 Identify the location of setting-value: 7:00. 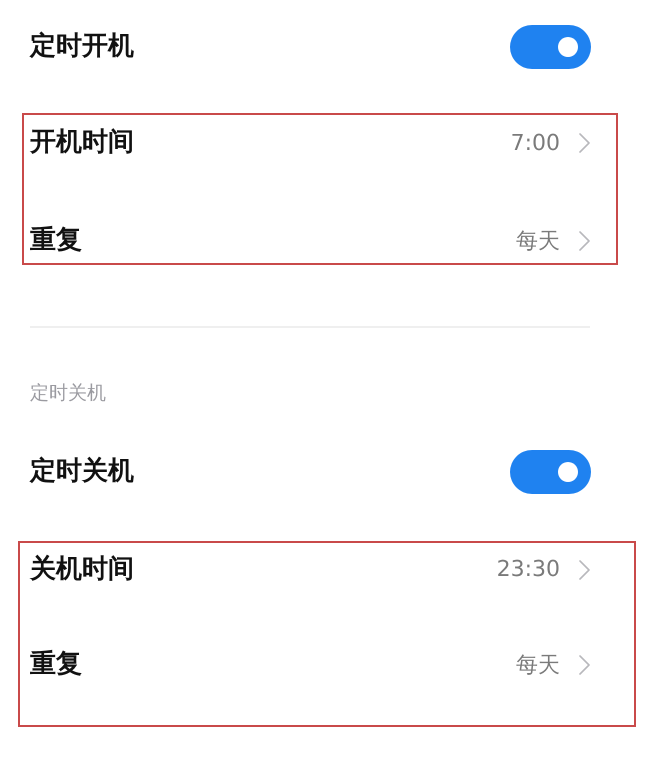
(535, 143).